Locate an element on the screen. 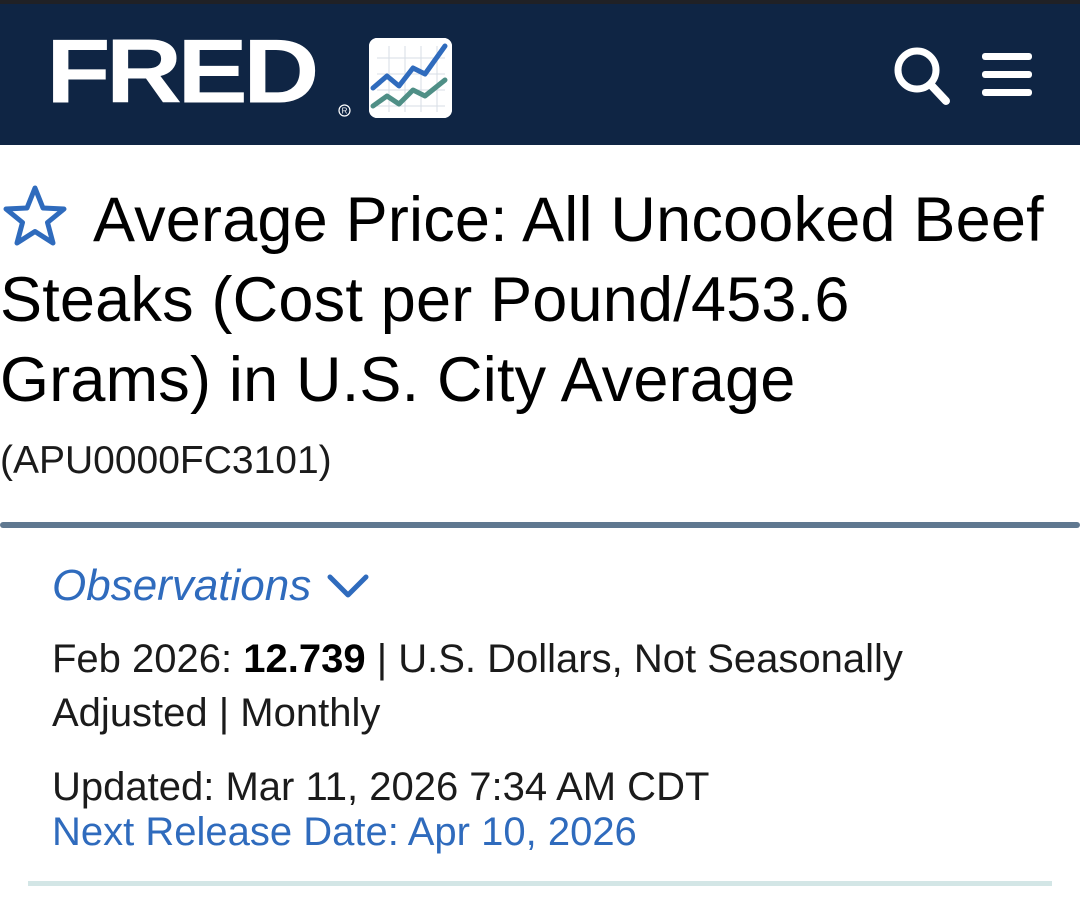 The width and height of the screenshot is (1080, 911). hamburger-menu-icon is located at coordinates (1007, 74).